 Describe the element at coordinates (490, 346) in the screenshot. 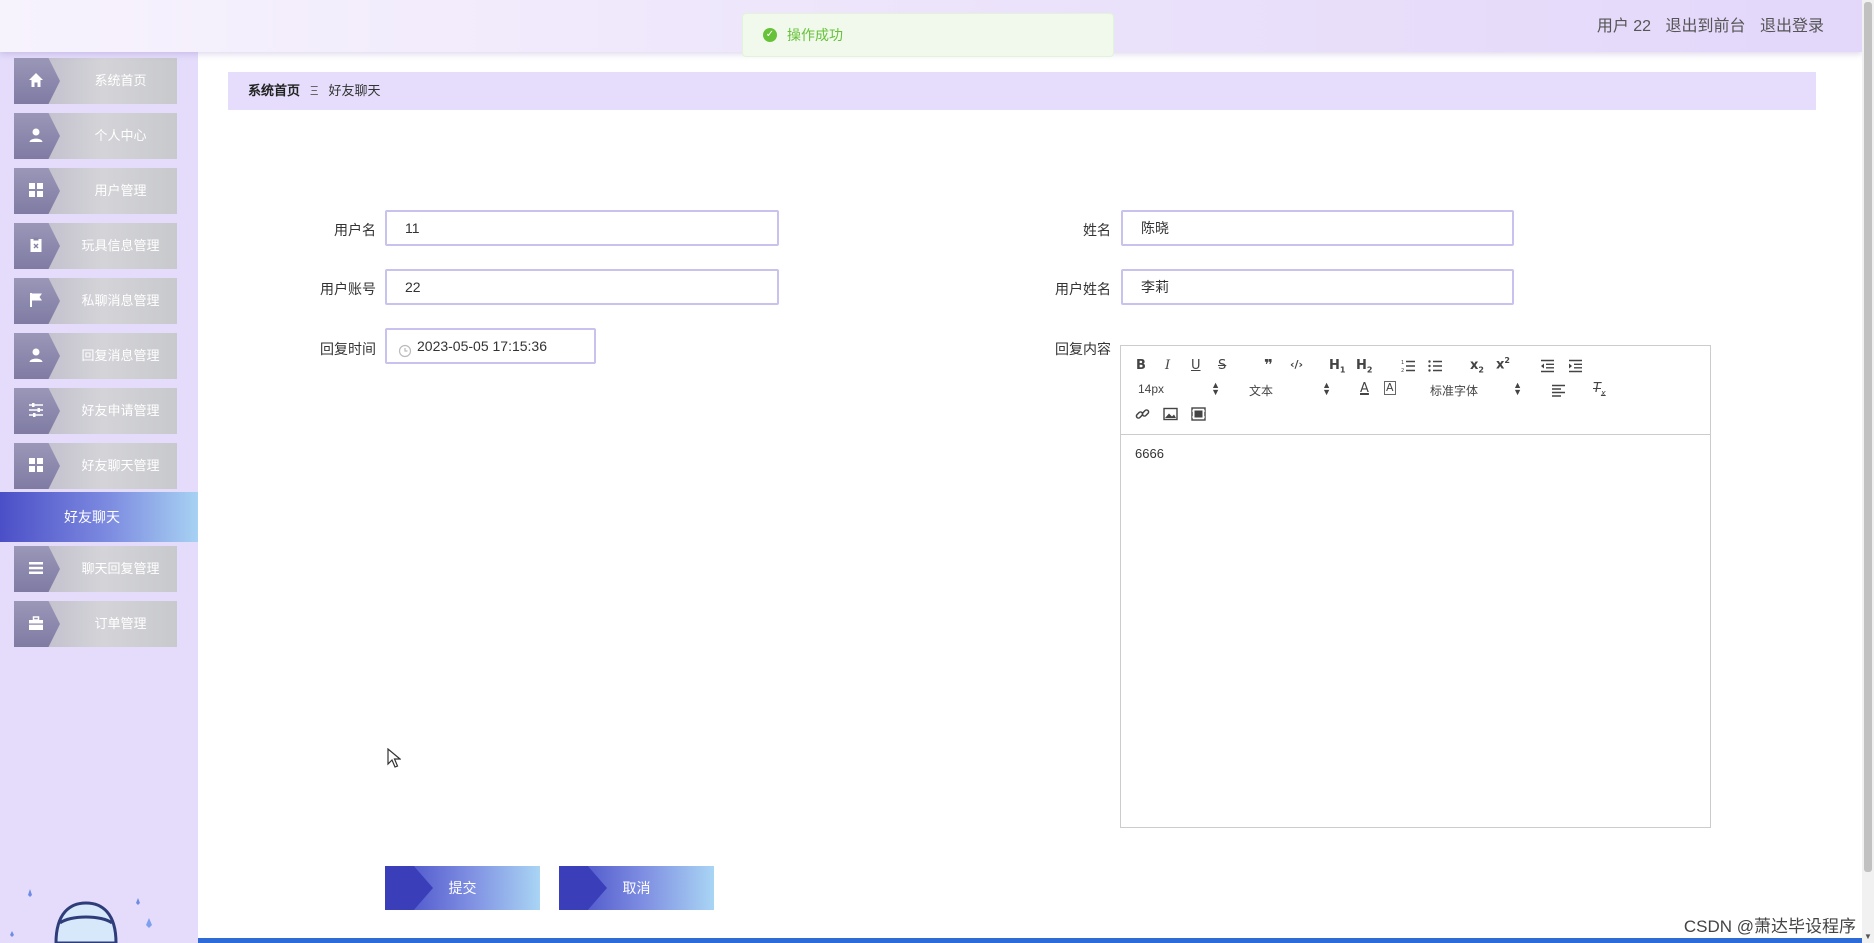

I see `reply-time-picker` at that location.